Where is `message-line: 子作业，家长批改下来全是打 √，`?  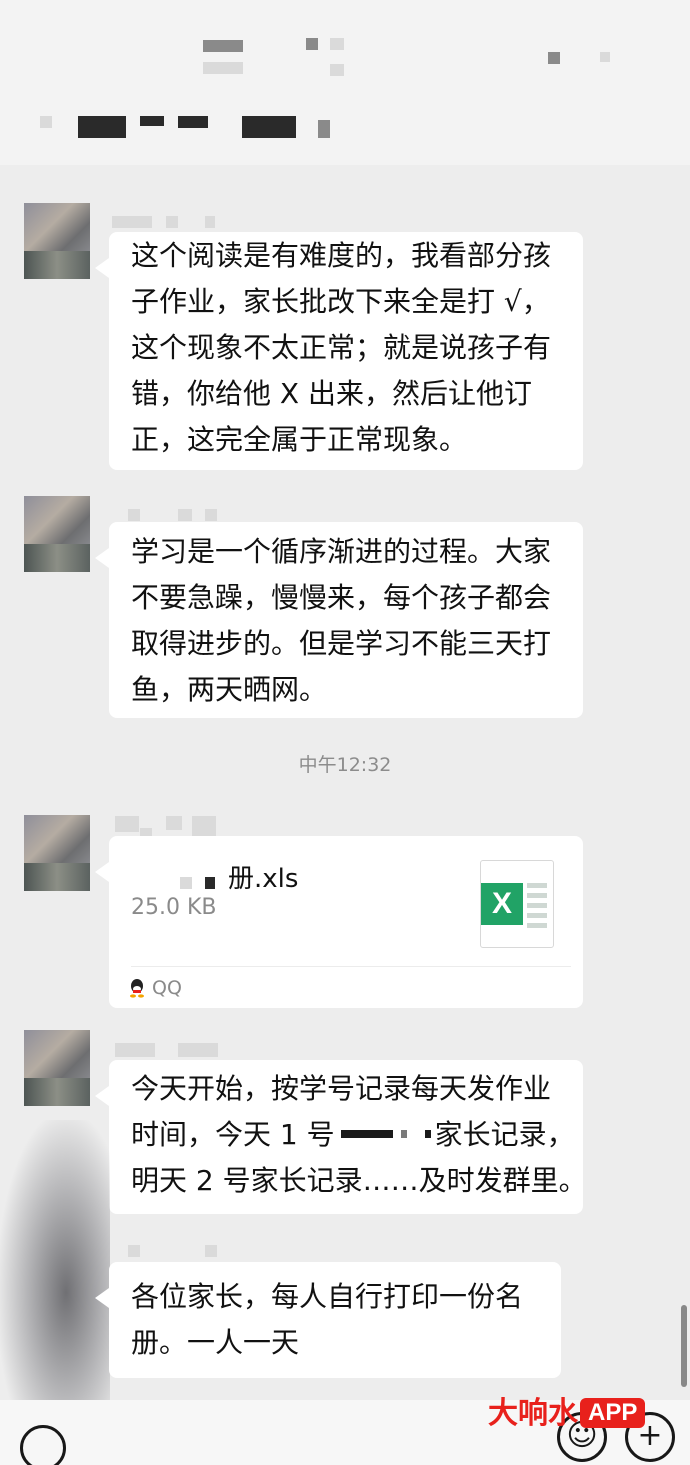 message-line: 子作业，家长批改下来全是打 √， is located at coordinates (340, 301).